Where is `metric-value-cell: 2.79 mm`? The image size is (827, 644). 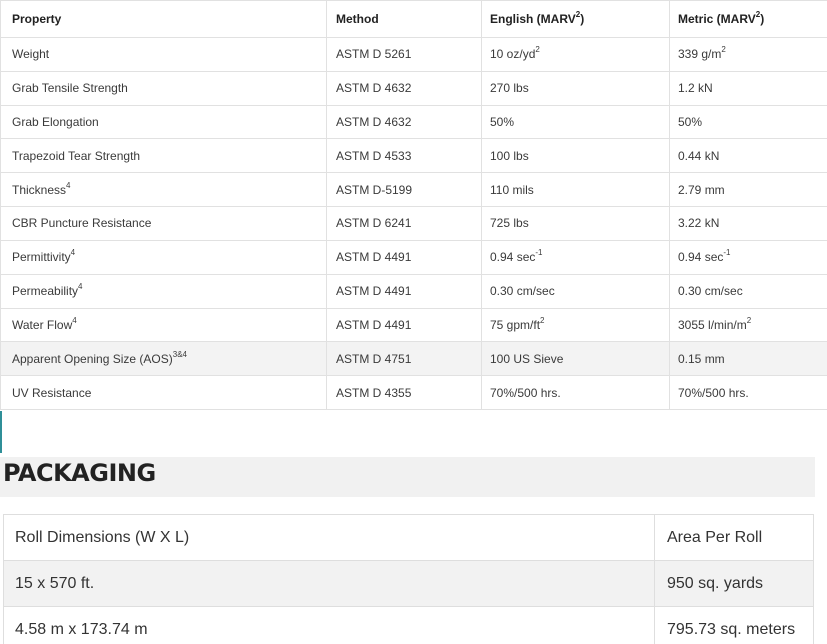
metric-value-cell: 2.79 mm is located at coordinates (748, 190).